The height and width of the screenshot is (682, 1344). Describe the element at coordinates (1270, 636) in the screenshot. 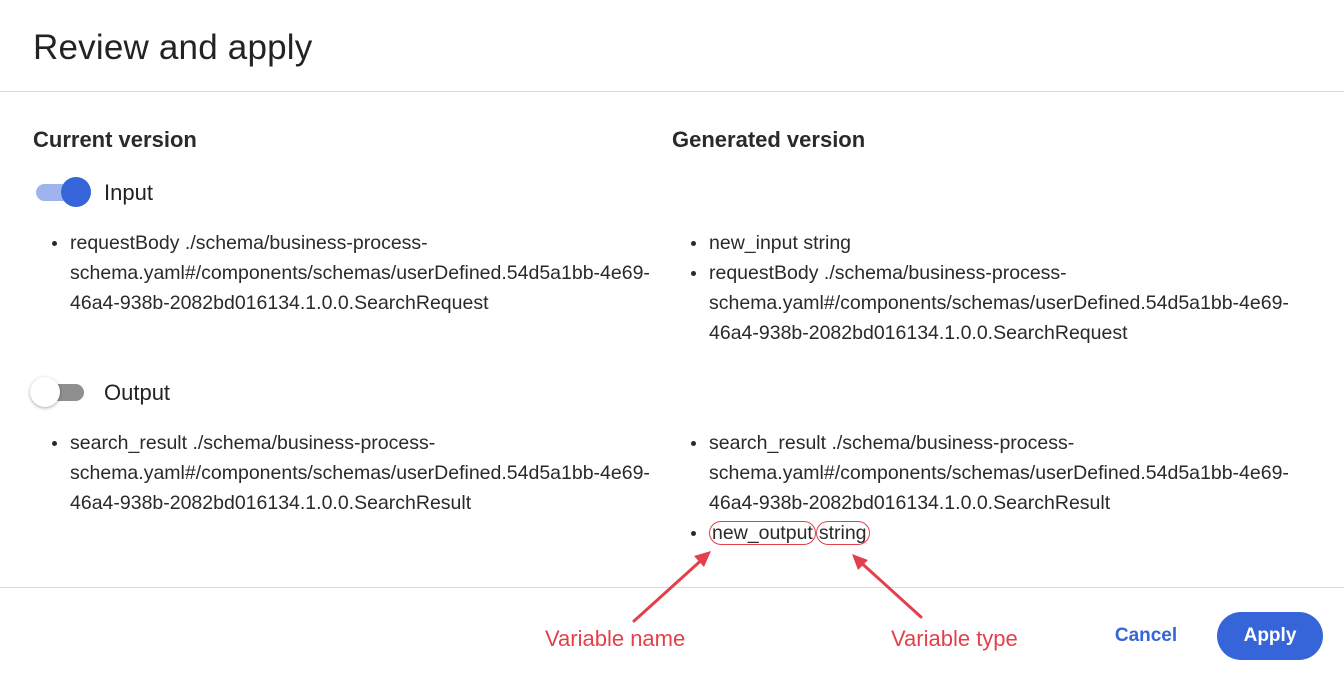

I see `apply-button: Apply` at that location.